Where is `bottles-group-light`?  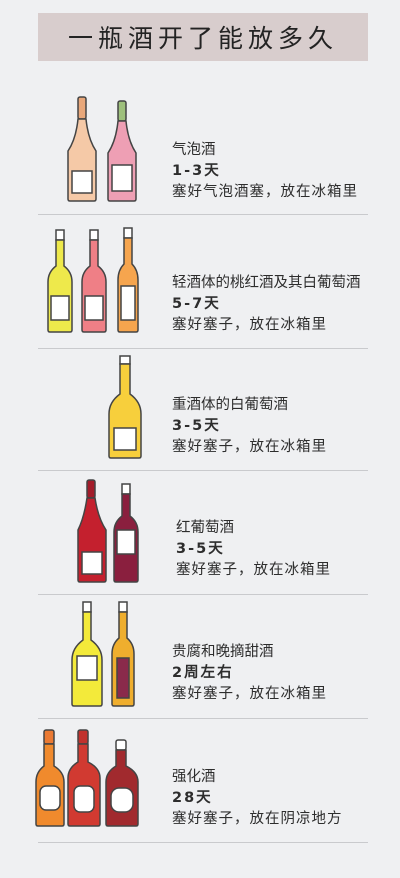
bottles-group-light is located at coordinates (93, 280).